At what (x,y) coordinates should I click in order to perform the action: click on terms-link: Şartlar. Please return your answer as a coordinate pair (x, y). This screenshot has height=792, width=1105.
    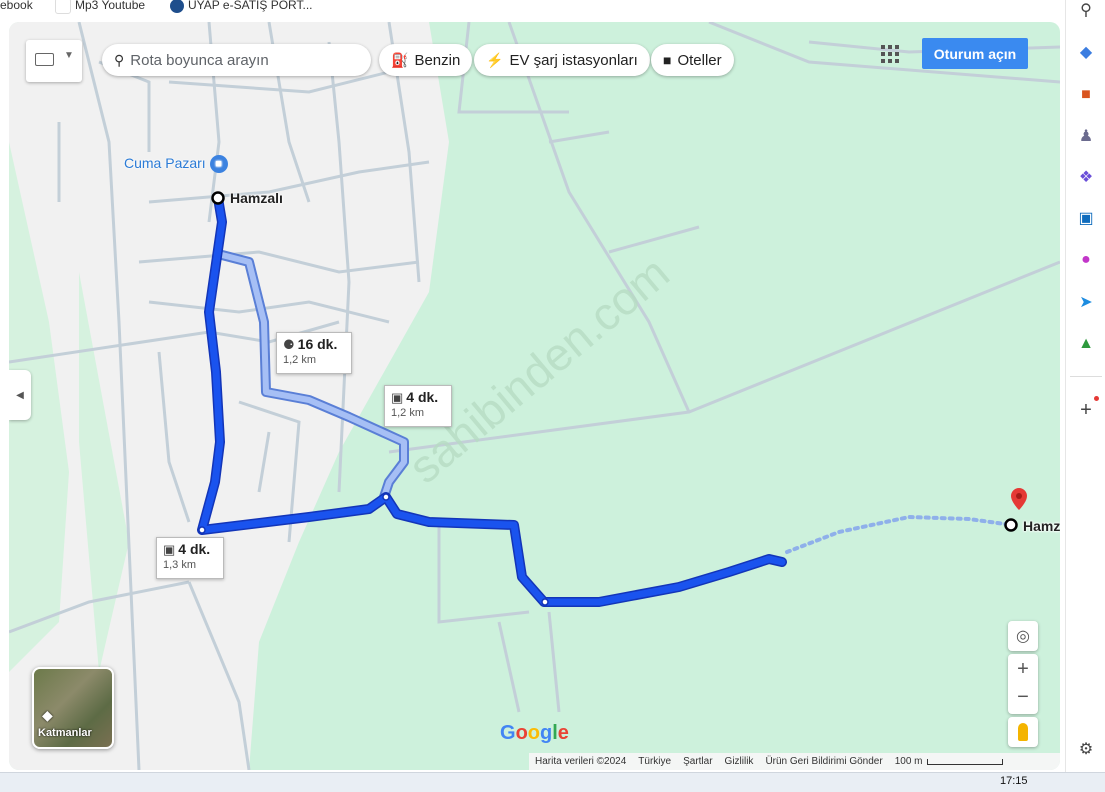
    Looking at the image, I should click on (697, 761).